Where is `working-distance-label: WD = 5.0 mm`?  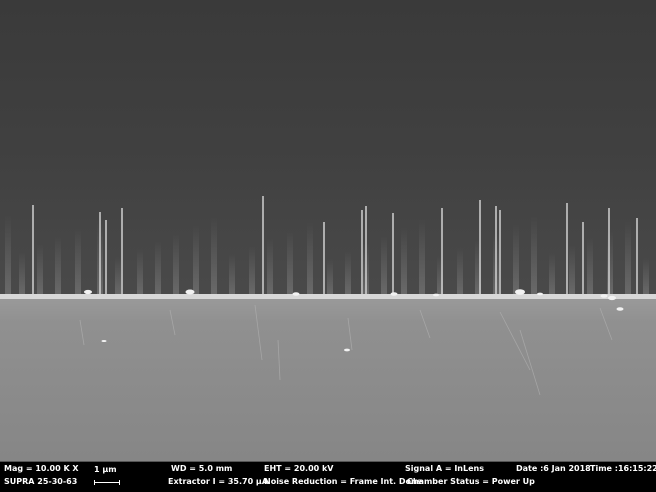 working-distance-label: WD = 5.0 mm is located at coordinates (202, 468).